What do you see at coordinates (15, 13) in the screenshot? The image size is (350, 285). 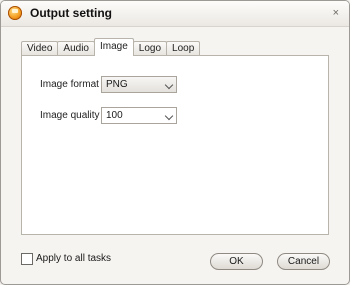 I see `app-logo-icon` at bounding box center [15, 13].